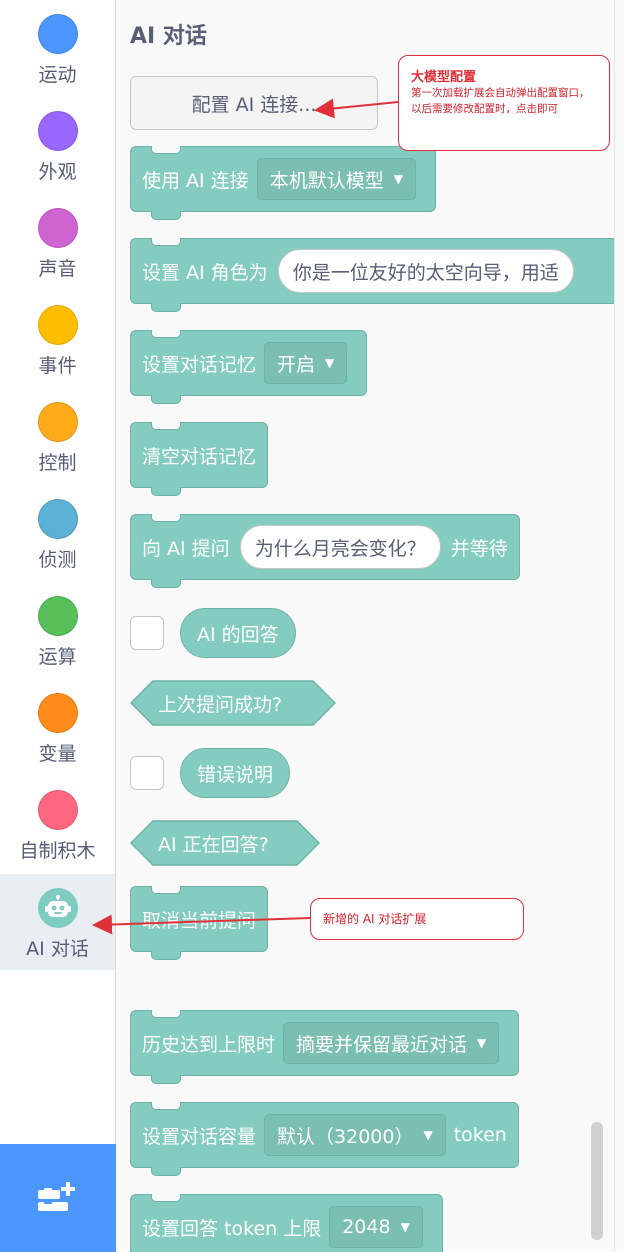  I want to click on category-looks: 外观, so click(57, 145).